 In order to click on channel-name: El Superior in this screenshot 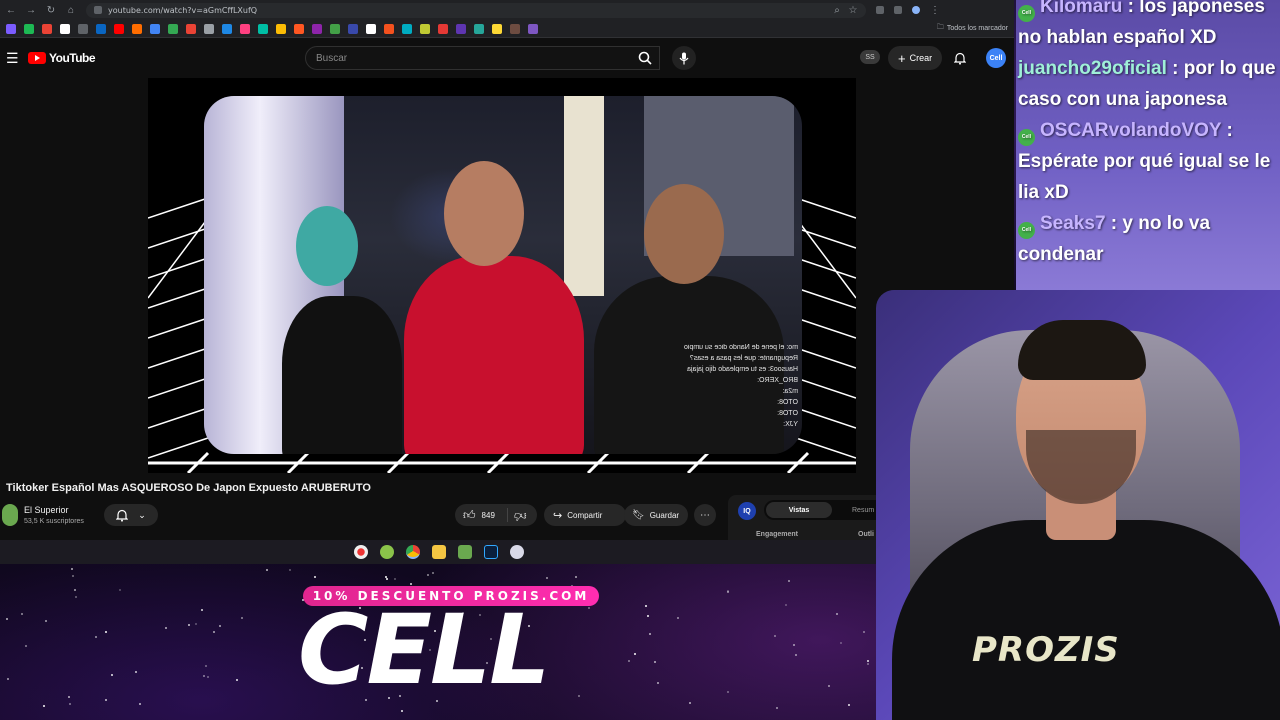, I will do `click(46, 510)`.